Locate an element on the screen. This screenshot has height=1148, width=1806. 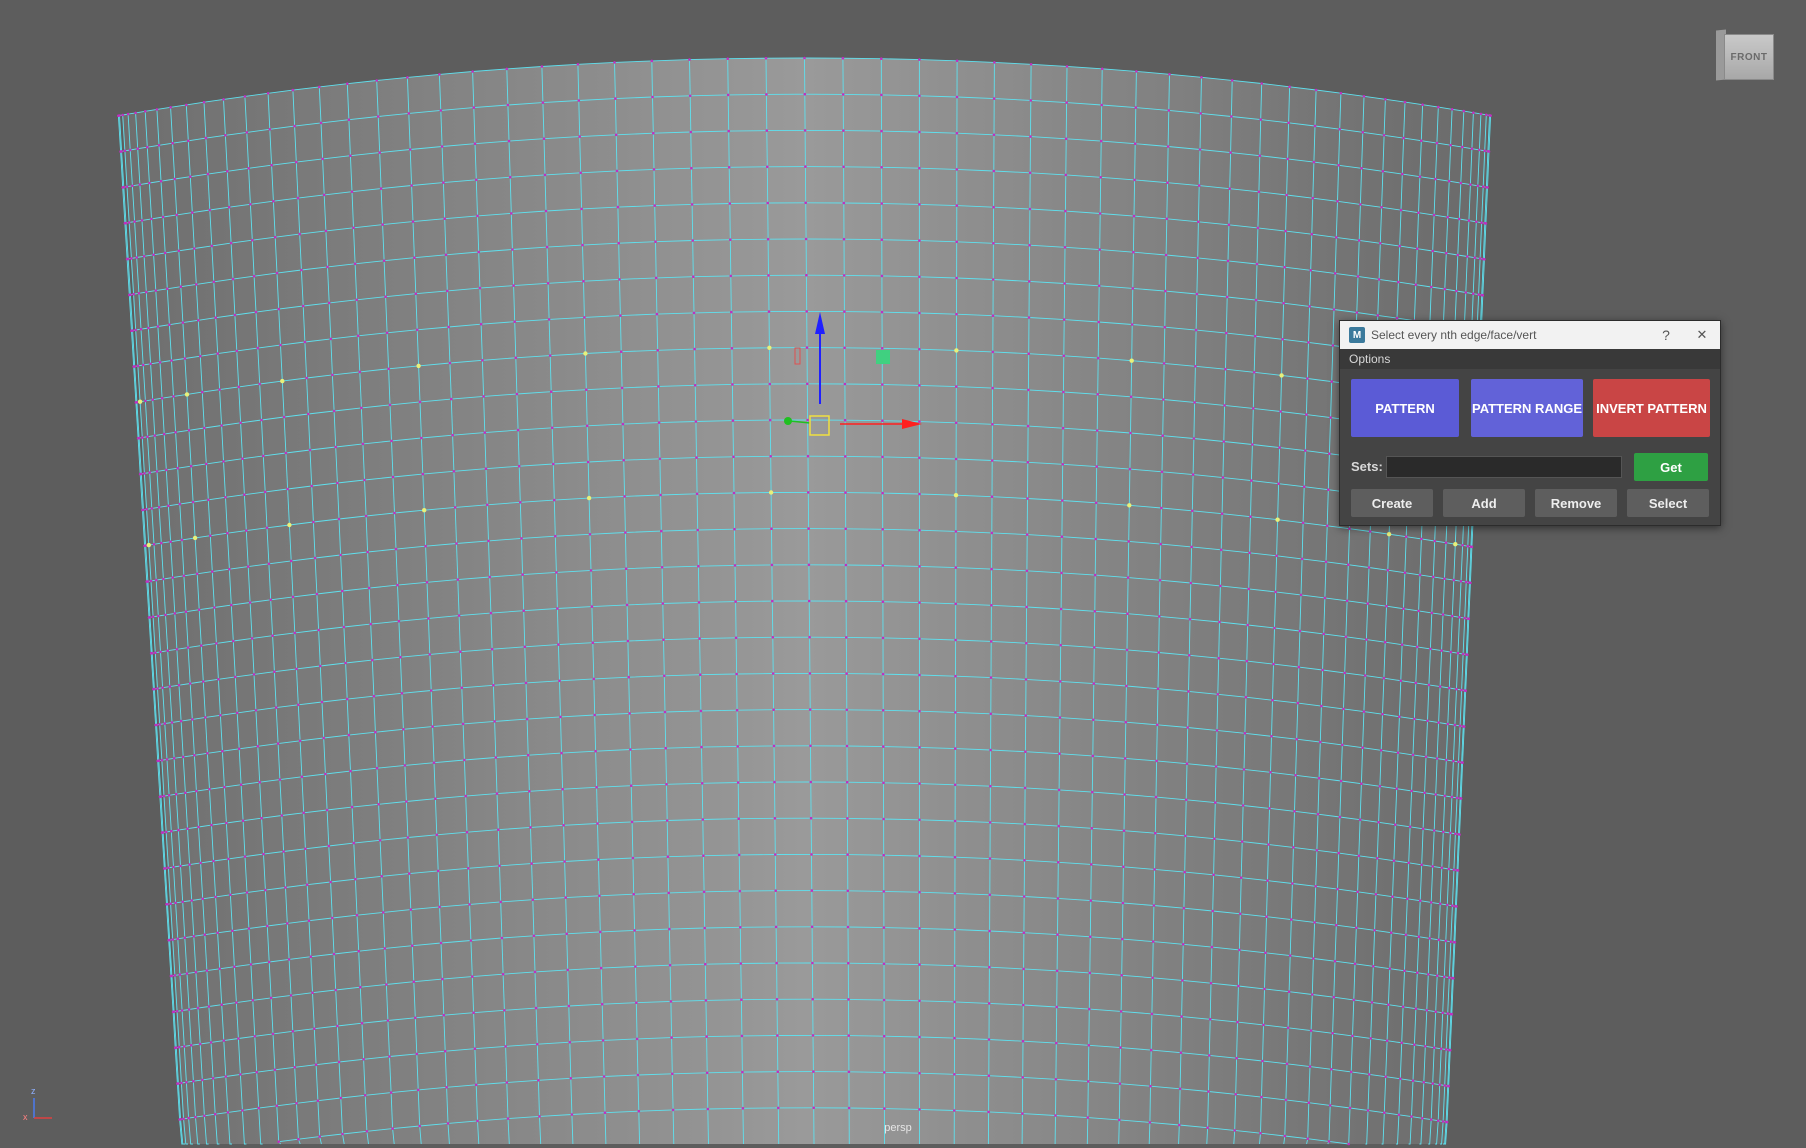
invert-pattern-button: INVERT PATTERN is located at coordinates (1651, 408).